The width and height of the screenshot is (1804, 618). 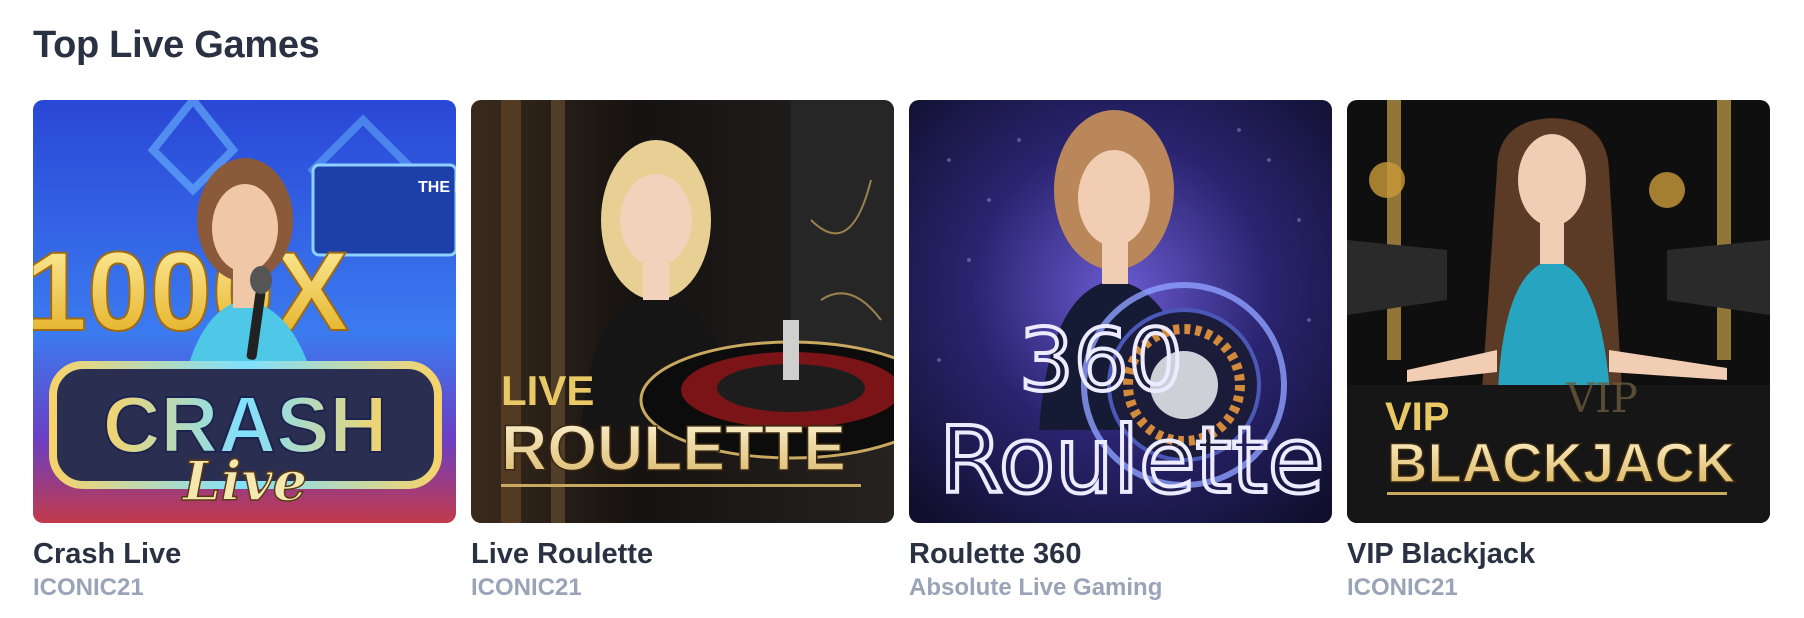 What do you see at coordinates (562, 554) in the screenshot?
I see `game-name: Live Roulette` at bounding box center [562, 554].